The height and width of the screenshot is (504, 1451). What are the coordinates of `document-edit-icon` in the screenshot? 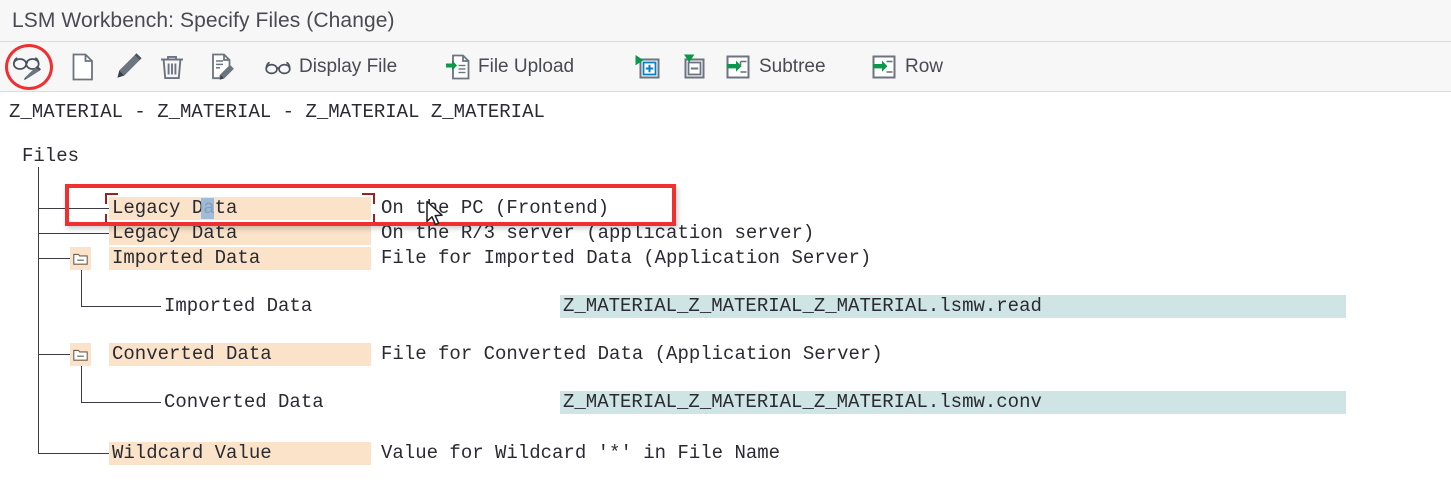 It's located at (223, 67).